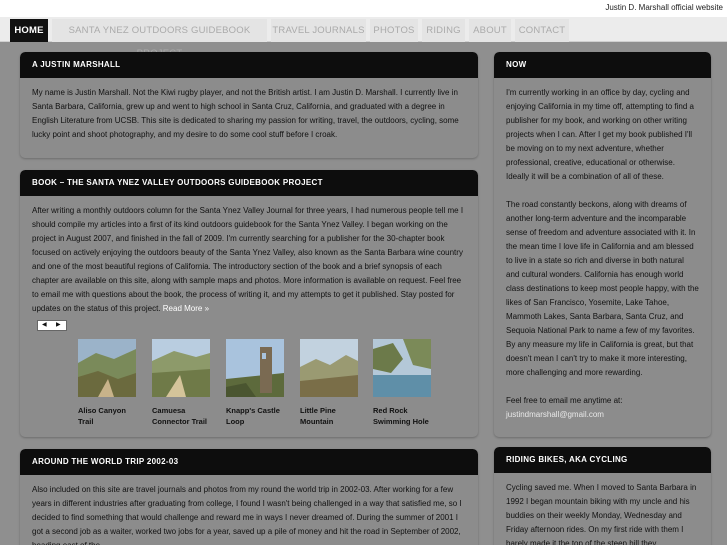 Image resolution: width=727 pixels, height=545 pixels. Describe the element at coordinates (159, 39) in the screenshot. I see `tab-guidebook-project: SANTA YNEZ OUTDOORS GUIDEBOOK PROJECT` at that location.